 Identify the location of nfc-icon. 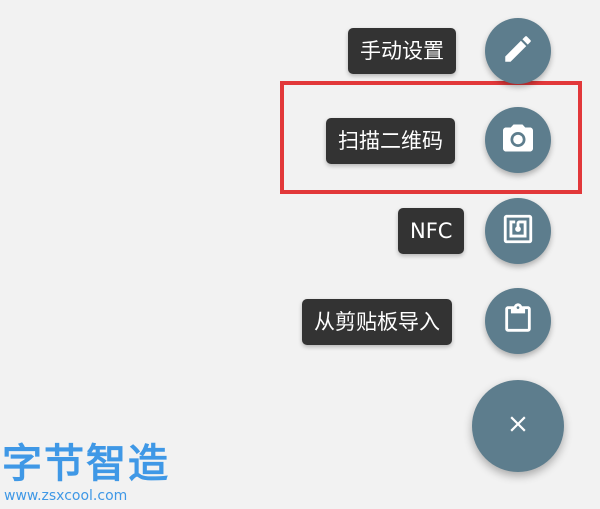
(518, 231).